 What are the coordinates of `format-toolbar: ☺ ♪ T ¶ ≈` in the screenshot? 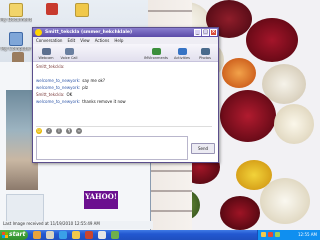 It's located at (124, 130).